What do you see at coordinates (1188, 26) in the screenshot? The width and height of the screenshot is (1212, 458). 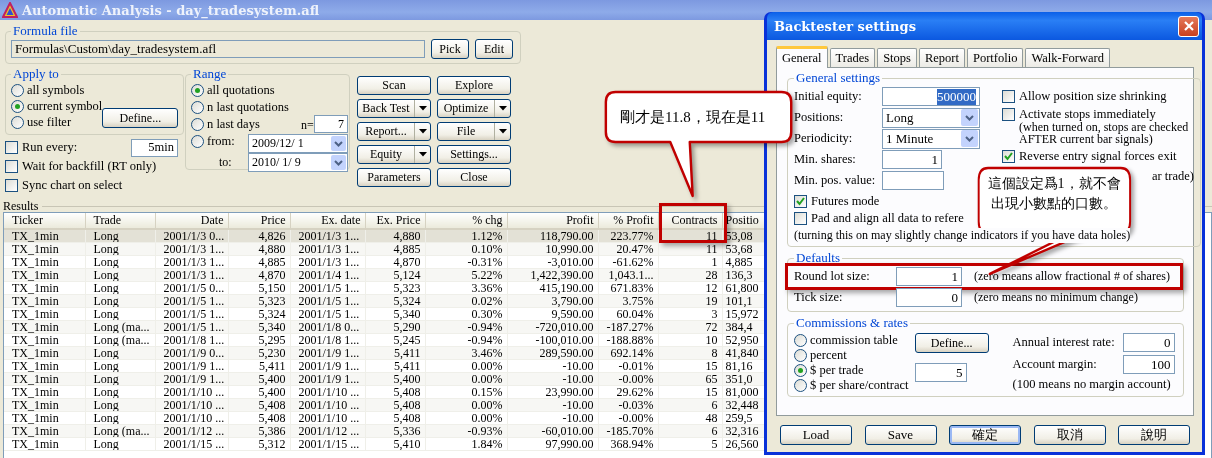 I see `close-button` at bounding box center [1188, 26].